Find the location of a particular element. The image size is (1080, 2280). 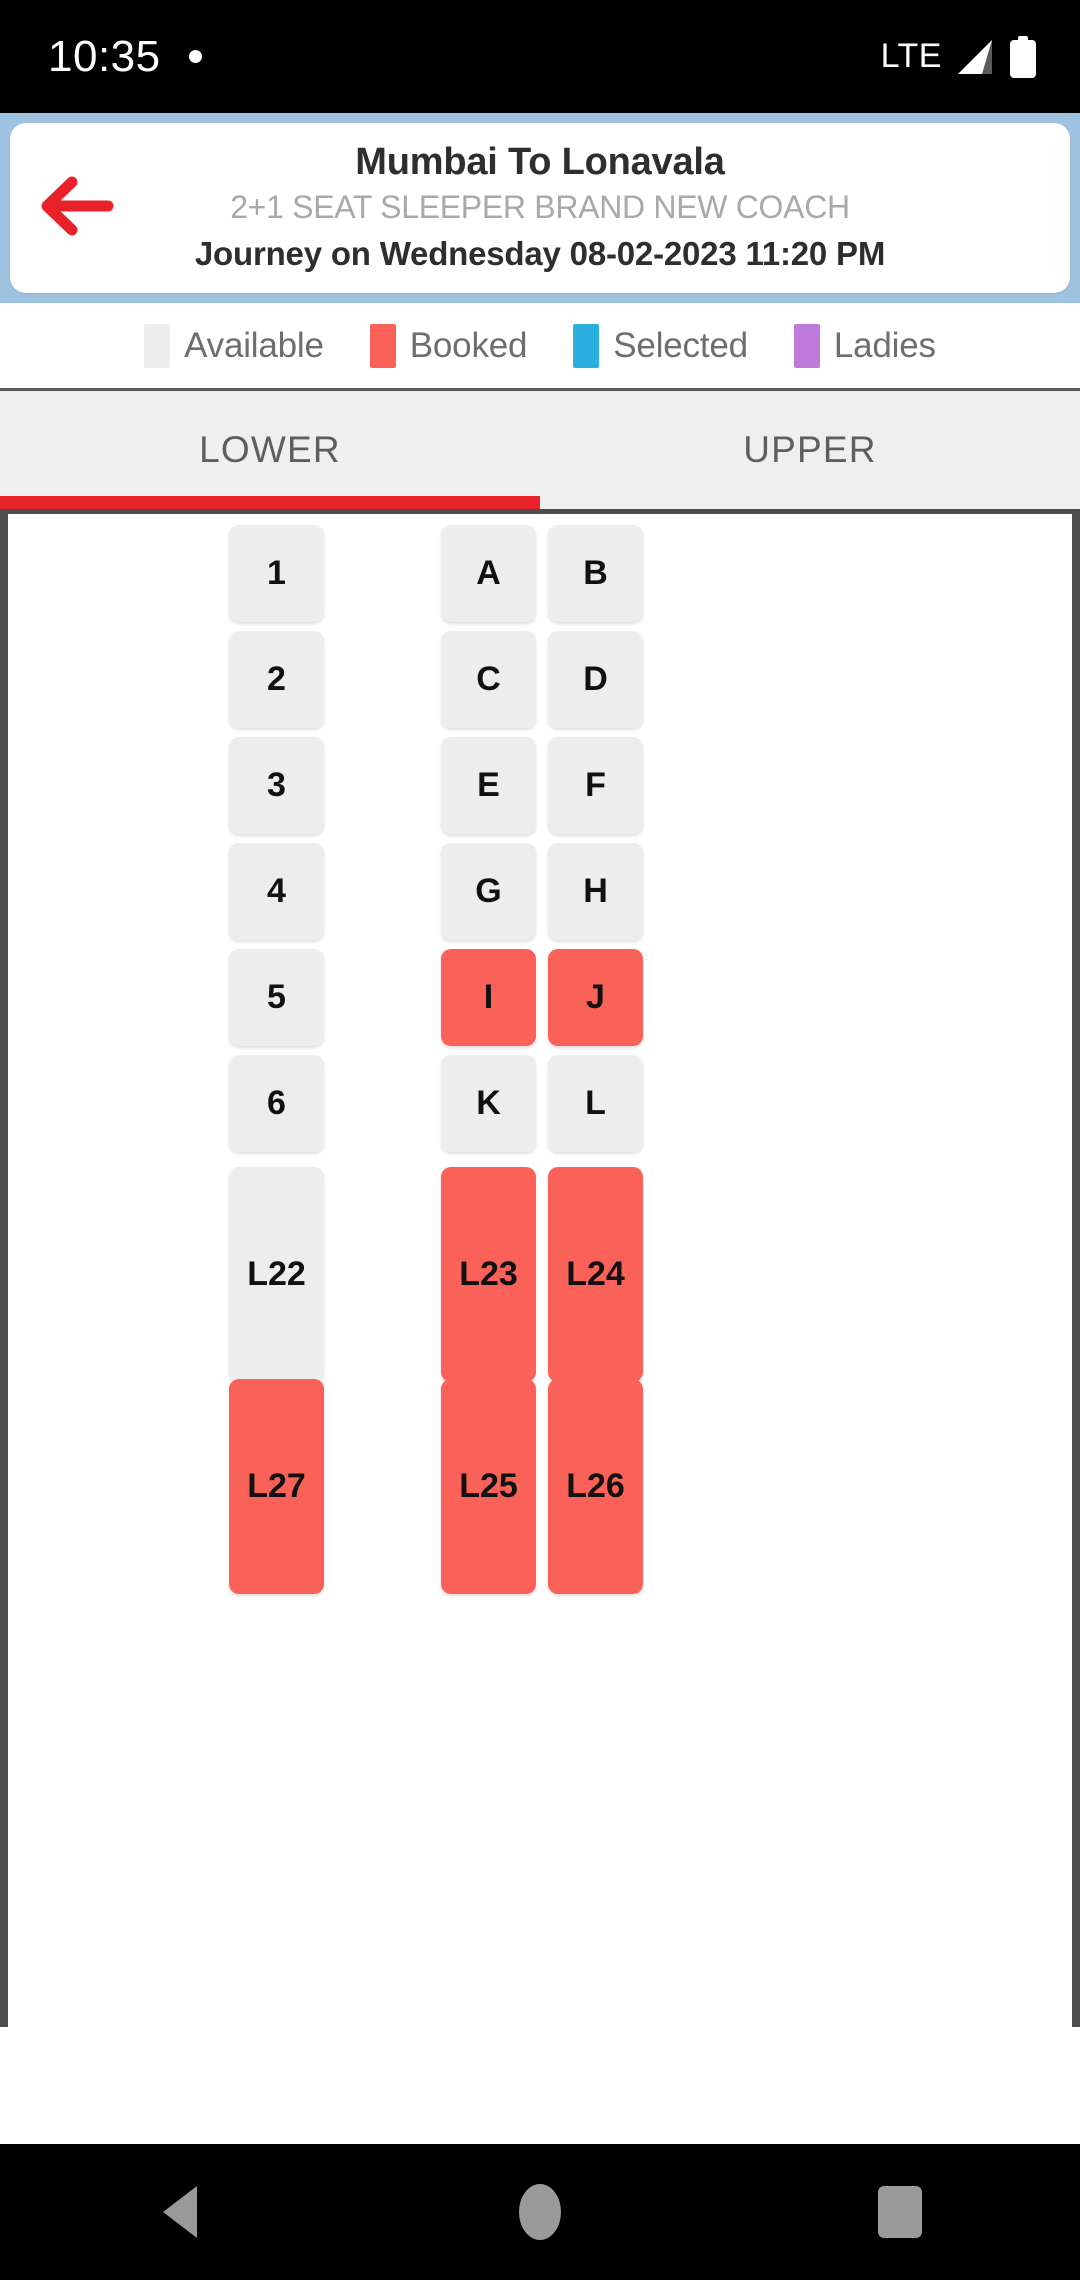

seat-L22: L22 is located at coordinates (276, 1274).